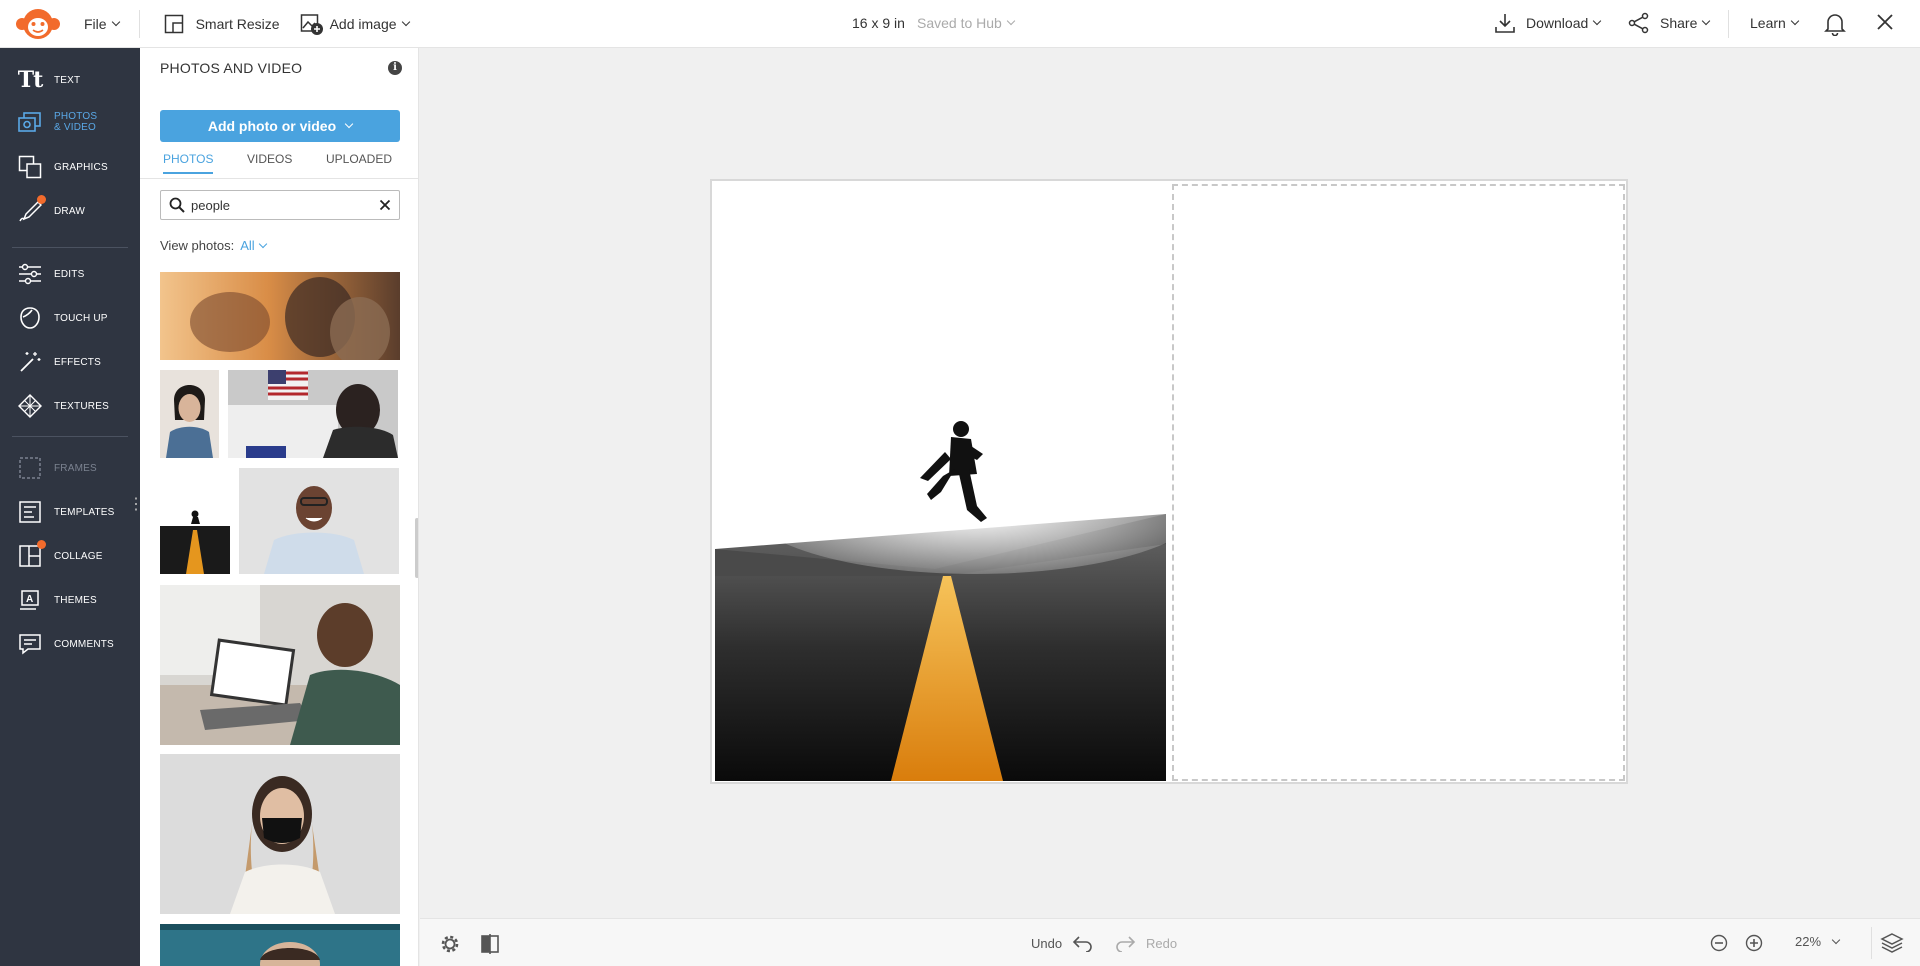  I want to click on add-image-icon, so click(312, 24).